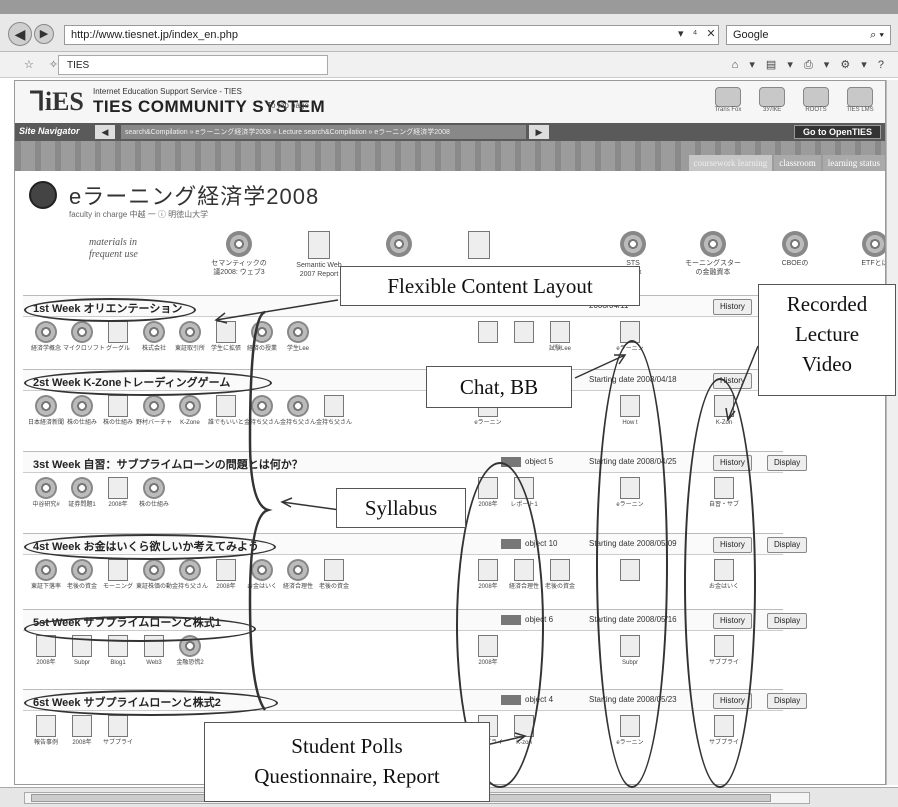 Image resolution: width=898 pixels, height=807 pixels. What do you see at coordinates (261, 587) in the screenshot?
I see `item-label: お金はいく` at bounding box center [261, 587].